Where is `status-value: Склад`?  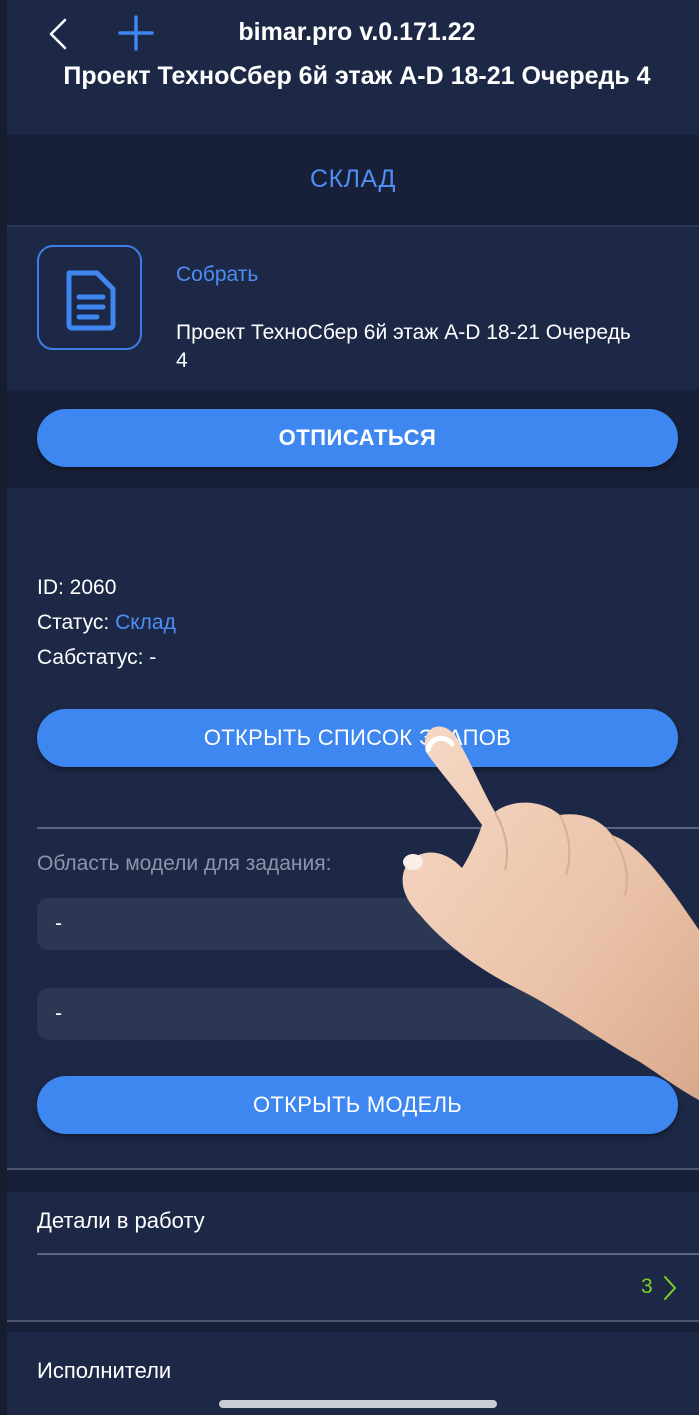
status-value: Склад is located at coordinates (145, 622).